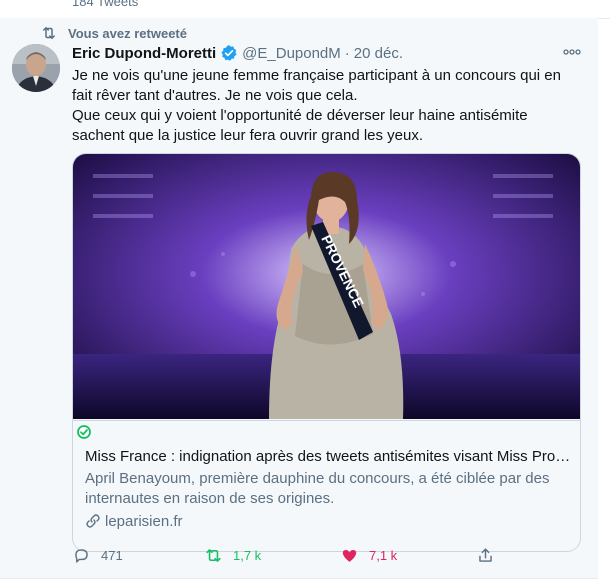 The image size is (610, 582). Describe the element at coordinates (349, 555) in the screenshot. I see `like-icon` at that location.